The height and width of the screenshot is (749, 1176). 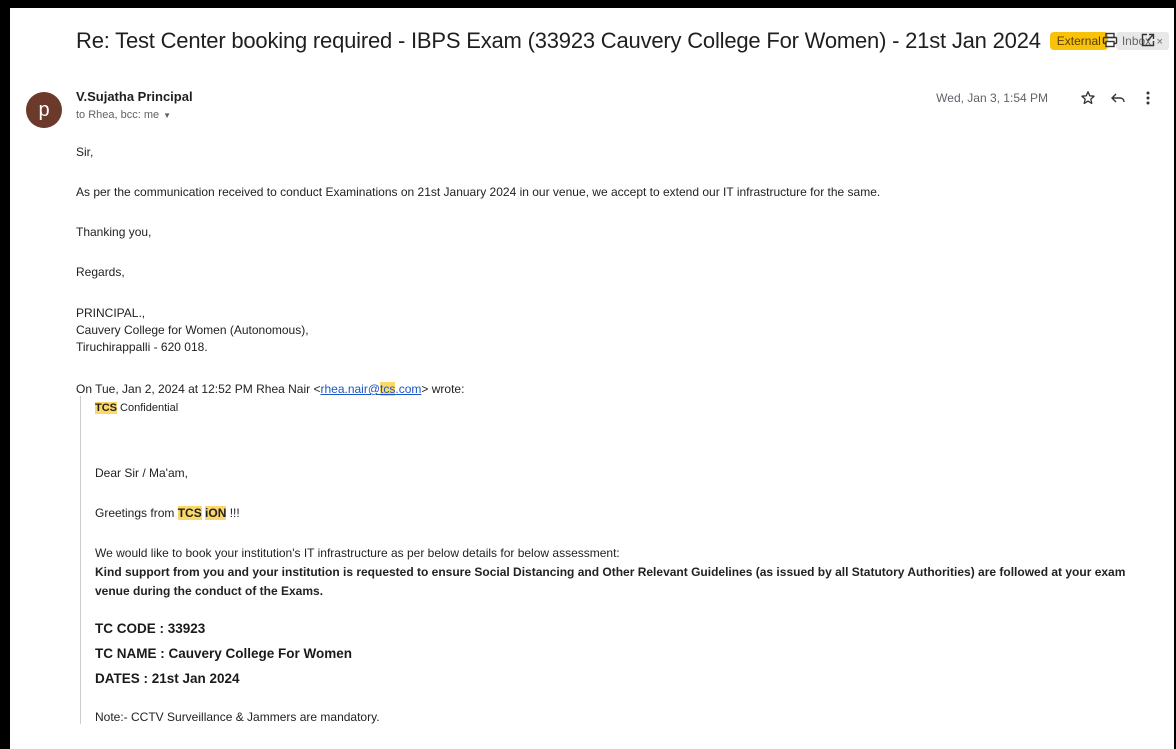 What do you see at coordinates (106, 408) in the screenshot?
I see `tcs-tag: TCS` at bounding box center [106, 408].